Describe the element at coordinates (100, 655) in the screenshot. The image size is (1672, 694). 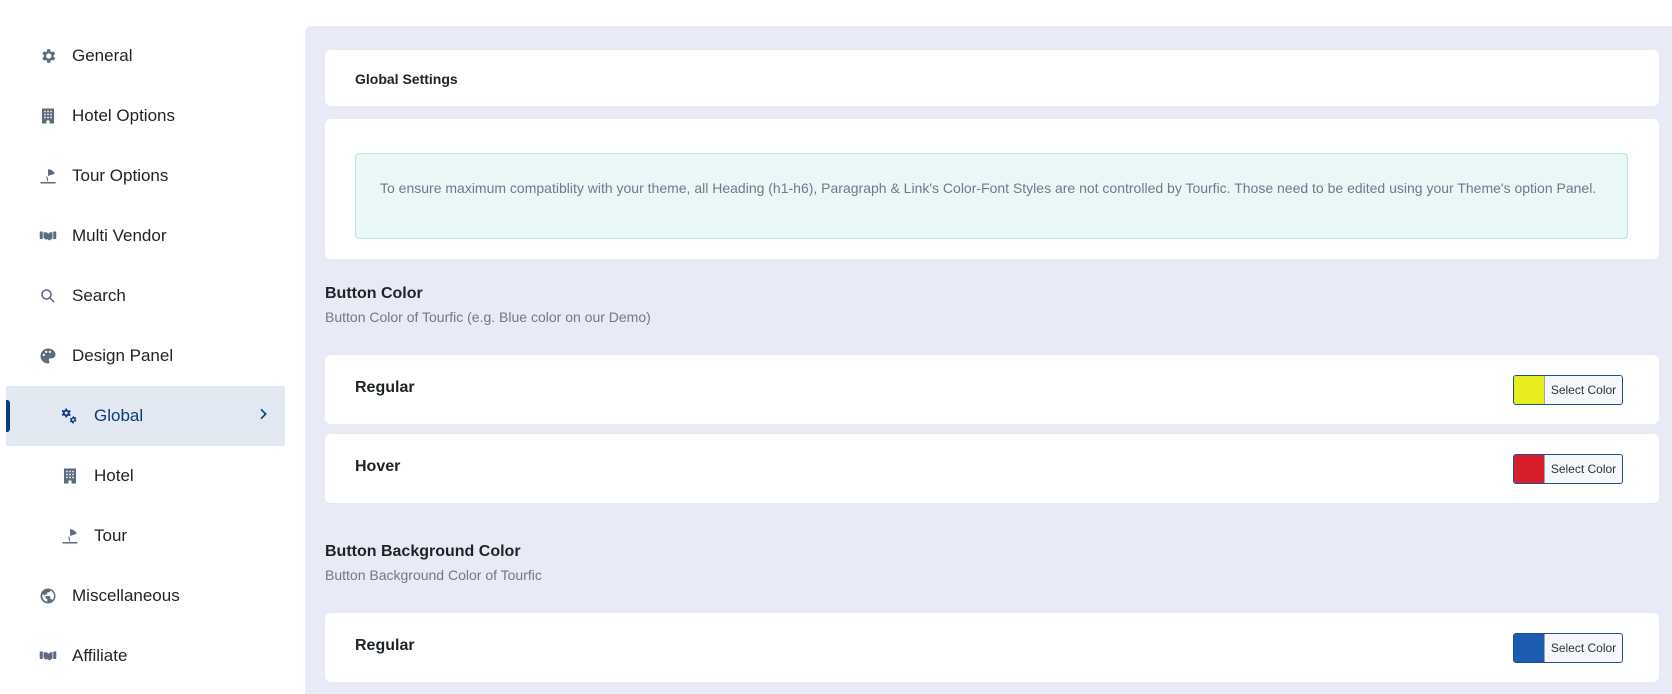
I see `sidebar-item-label: Affiliate` at that location.